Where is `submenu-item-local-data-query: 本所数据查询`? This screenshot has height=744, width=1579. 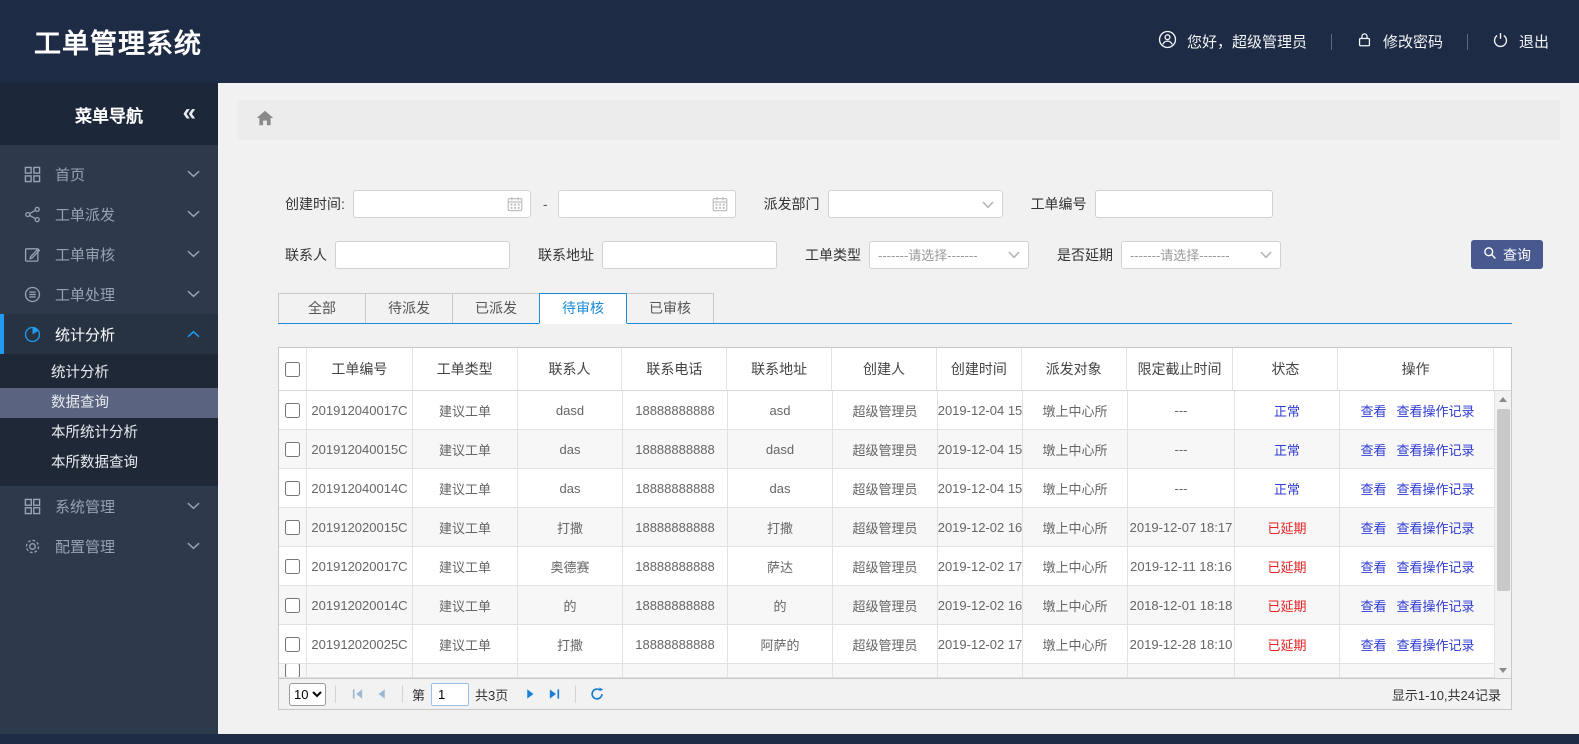 submenu-item-local-data-query: 本所数据查询 is located at coordinates (109, 463).